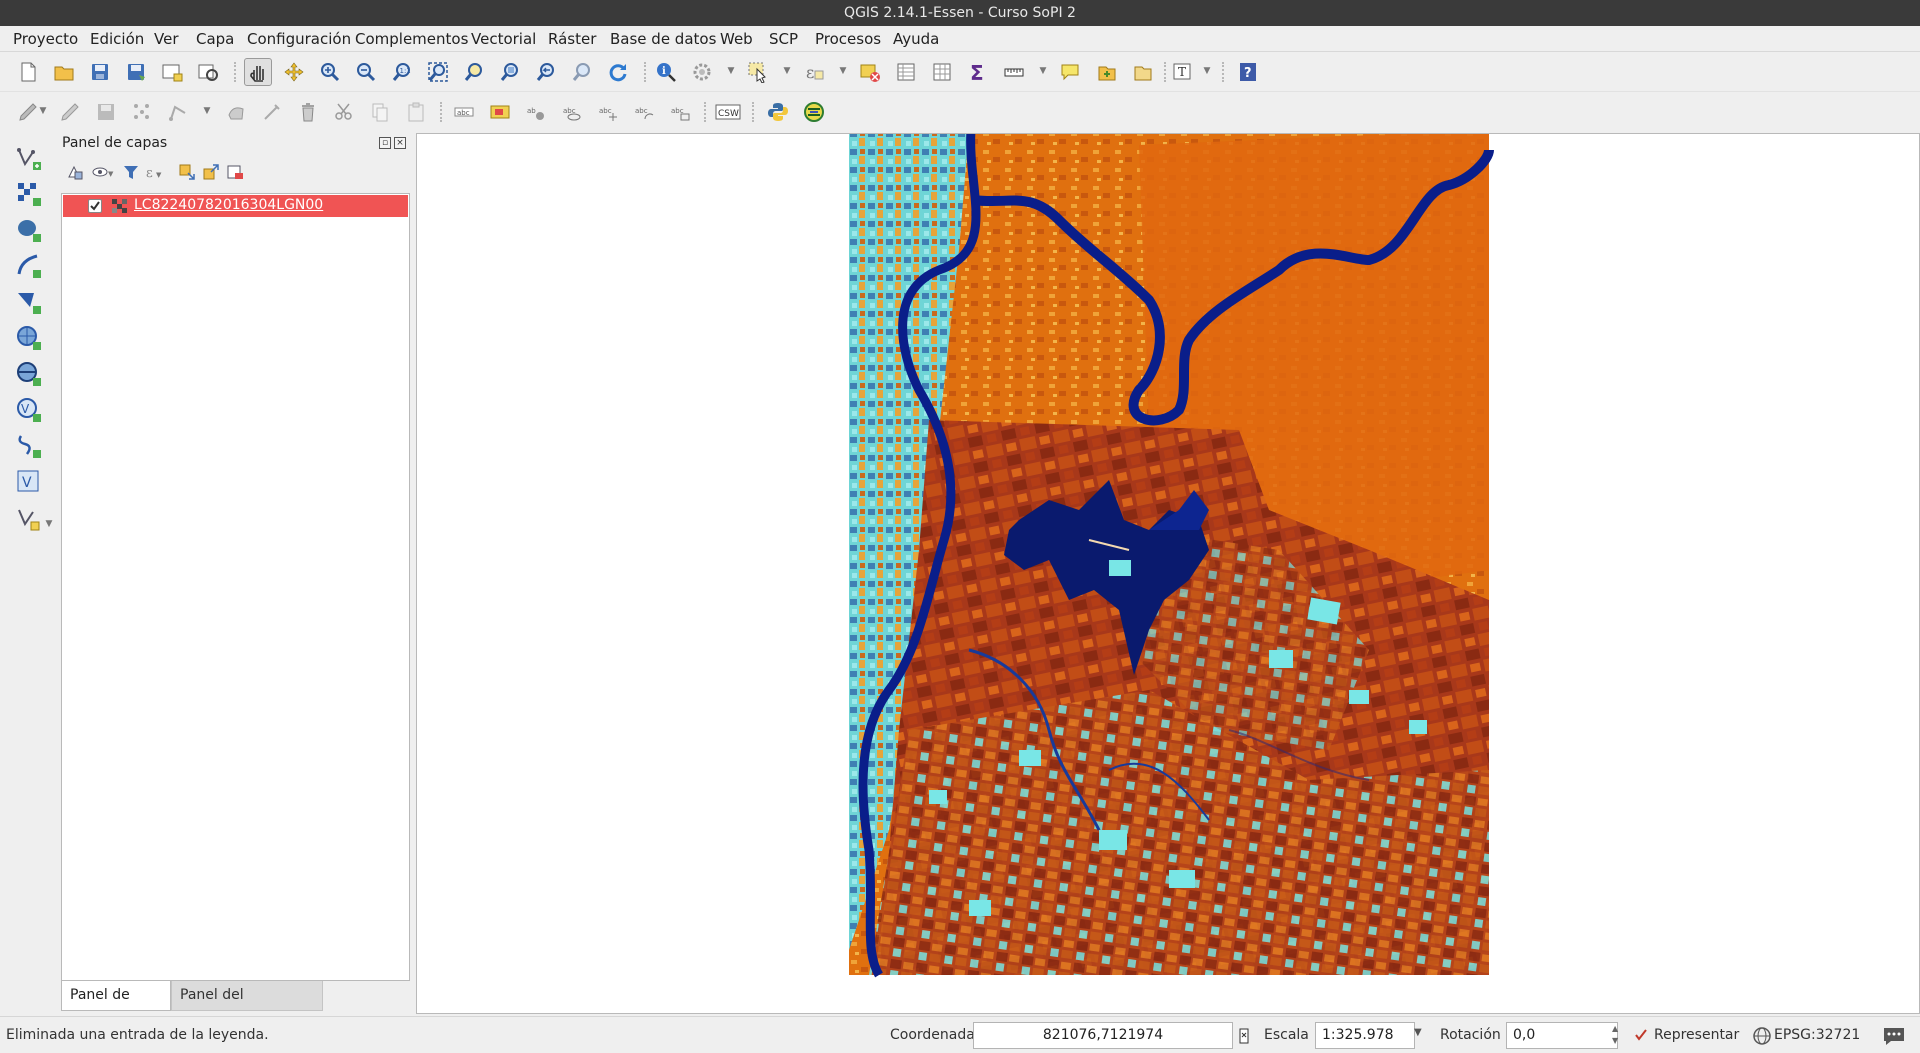 The height and width of the screenshot is (1053, 1920). I want to click on show-hide-label-icon: abc, so click(572, 112).